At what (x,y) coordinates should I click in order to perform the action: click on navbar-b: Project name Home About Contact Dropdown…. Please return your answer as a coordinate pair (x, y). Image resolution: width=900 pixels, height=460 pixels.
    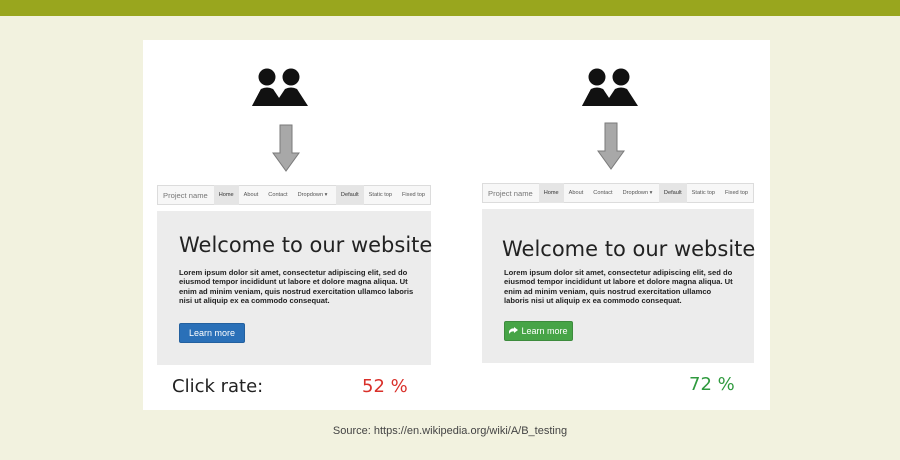
    Looking at the image, I should click on (618, 193).